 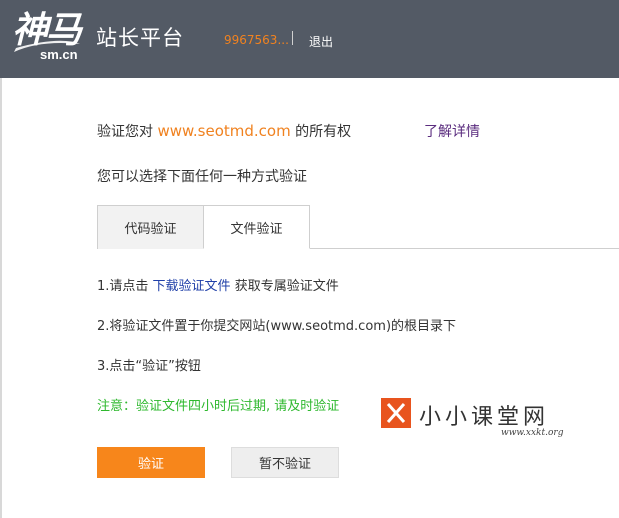 I want to click on tab-code-verify: 代码验证, so click(x=150, y=227).